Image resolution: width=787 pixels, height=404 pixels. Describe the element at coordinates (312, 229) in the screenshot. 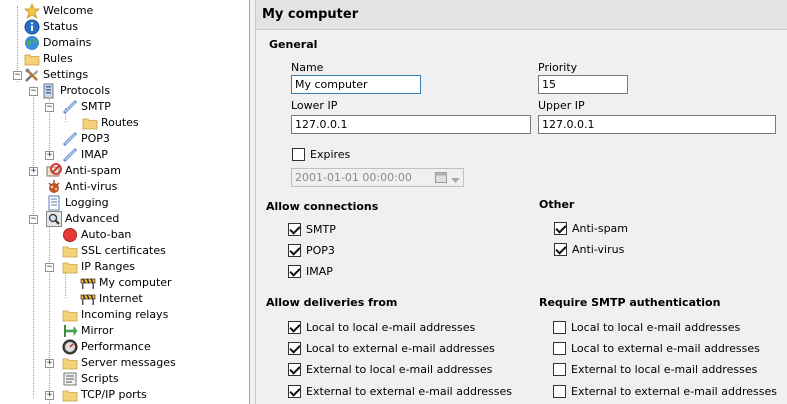

I see `smtp-checkbox: SMTP` at that location.